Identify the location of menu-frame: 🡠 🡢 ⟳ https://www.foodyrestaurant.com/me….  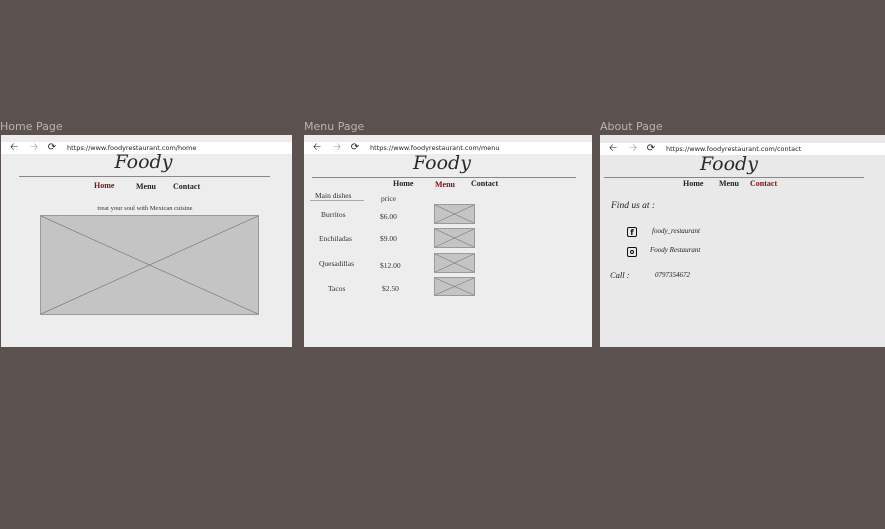
(448, 241).